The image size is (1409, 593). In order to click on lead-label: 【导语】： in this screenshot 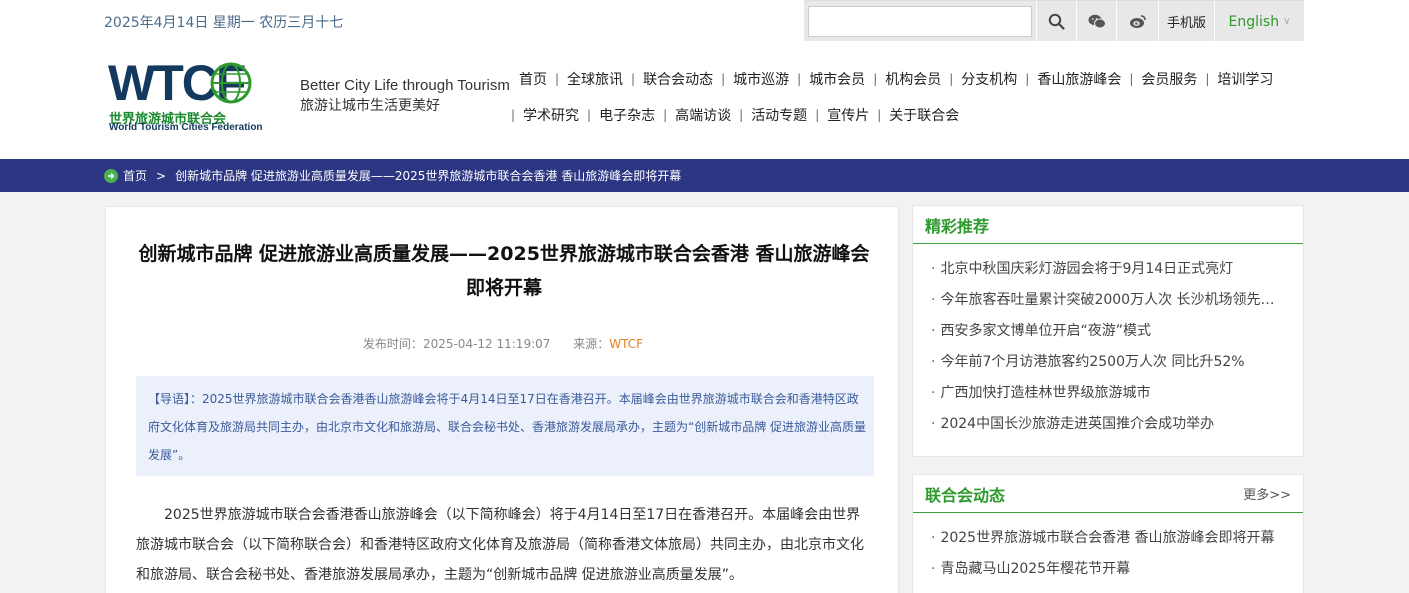, I will do `click(175, 399)`.